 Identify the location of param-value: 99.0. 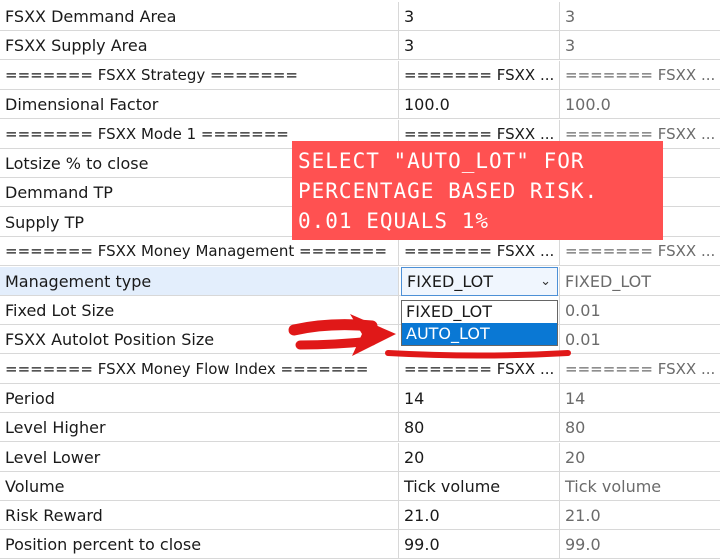
(479, 544).